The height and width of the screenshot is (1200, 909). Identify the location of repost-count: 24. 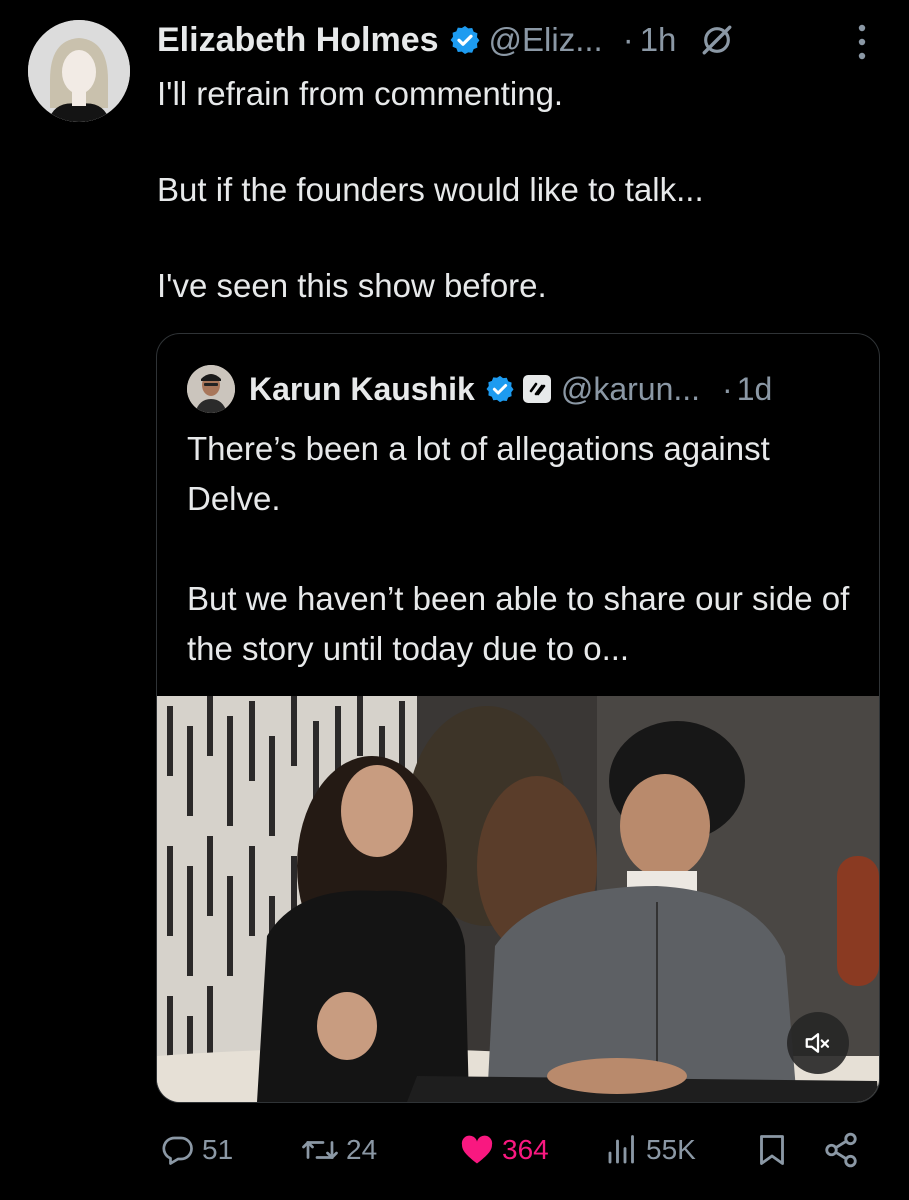
(362, 1149).